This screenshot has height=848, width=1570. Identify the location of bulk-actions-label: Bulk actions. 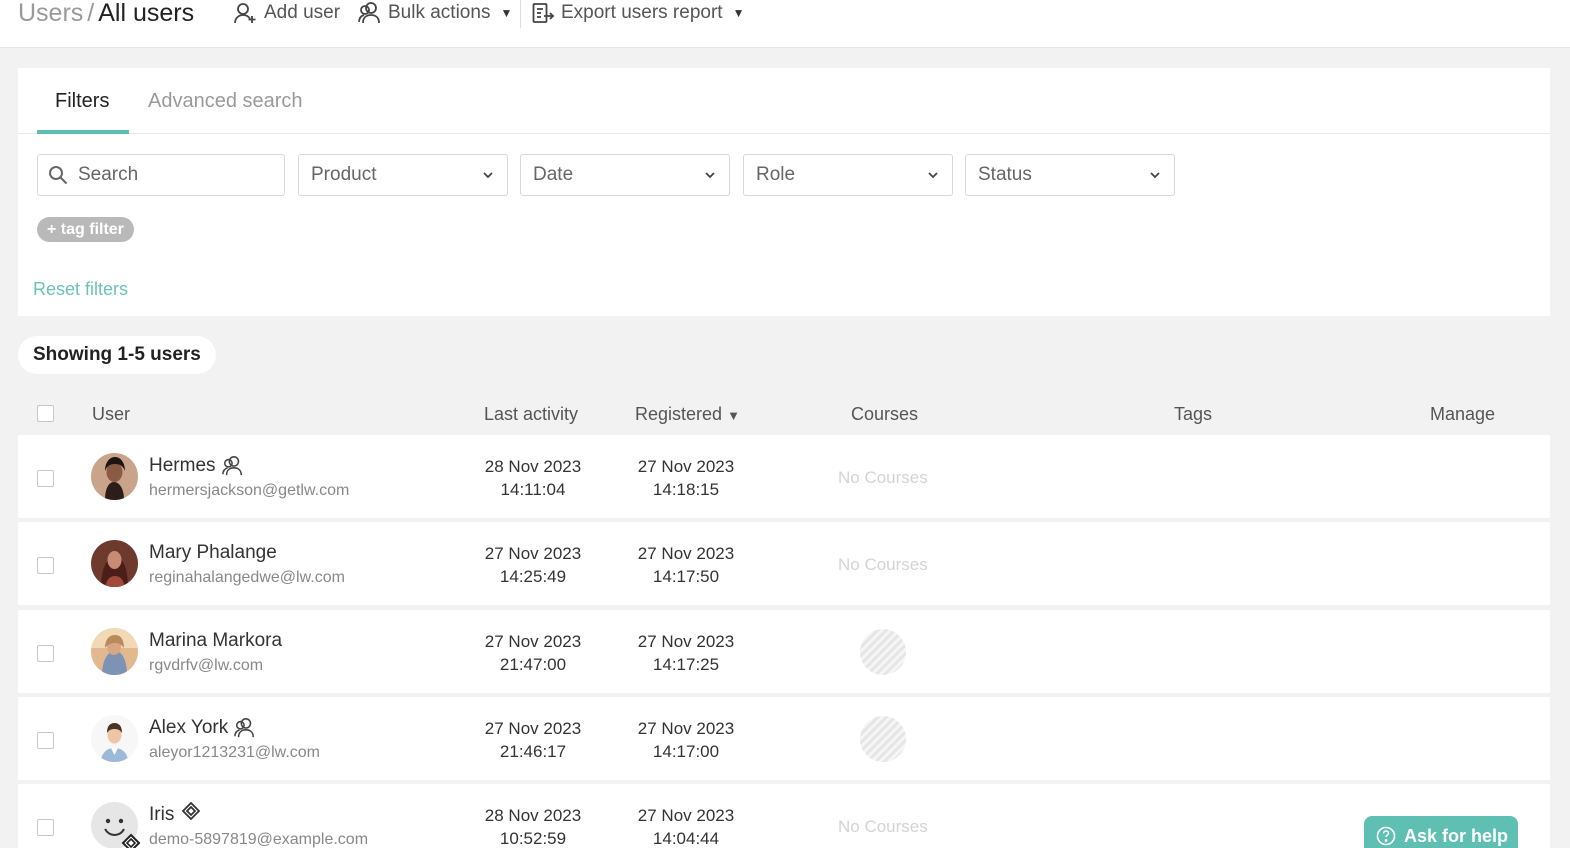
(439, 12).